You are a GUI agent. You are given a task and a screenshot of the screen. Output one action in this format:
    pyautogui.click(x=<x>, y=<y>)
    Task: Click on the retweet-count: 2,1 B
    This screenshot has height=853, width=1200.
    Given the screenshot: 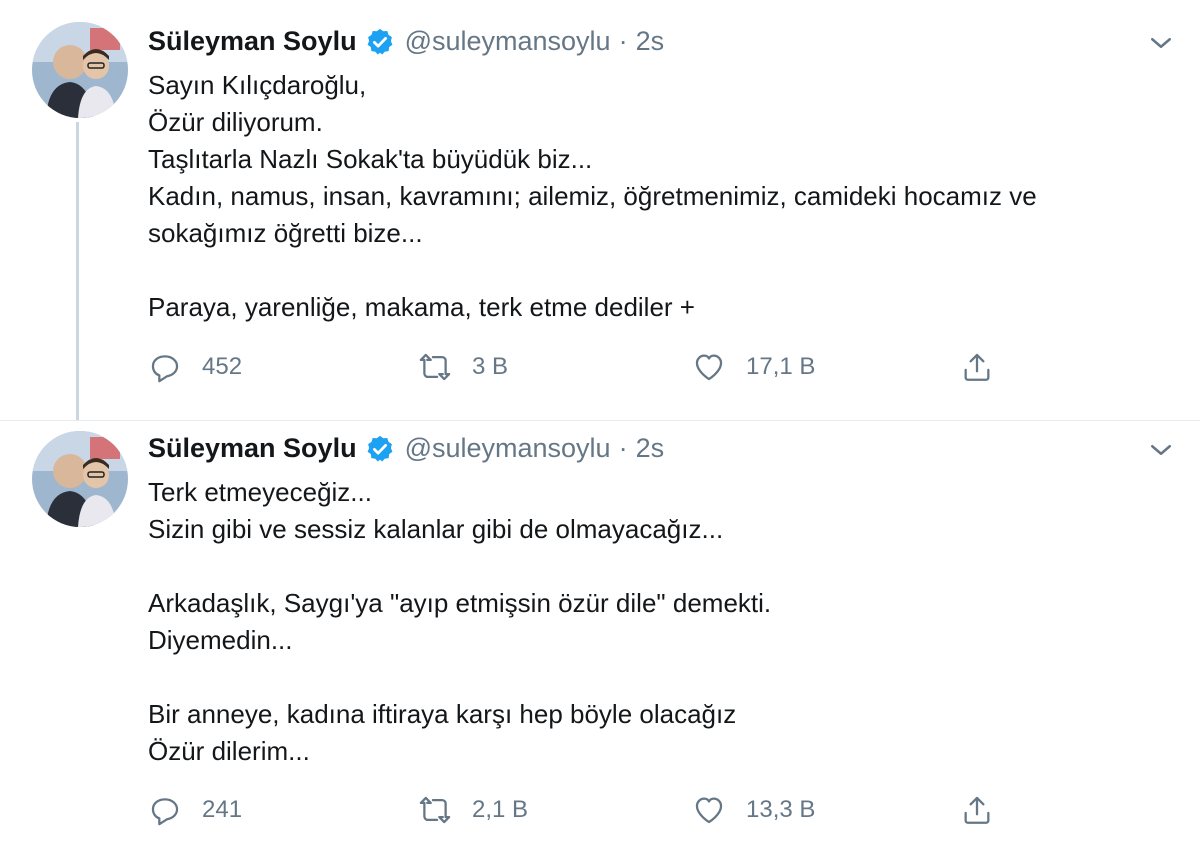 What is the action you would take?
    pyautogui.click(x=500, y=809)
    